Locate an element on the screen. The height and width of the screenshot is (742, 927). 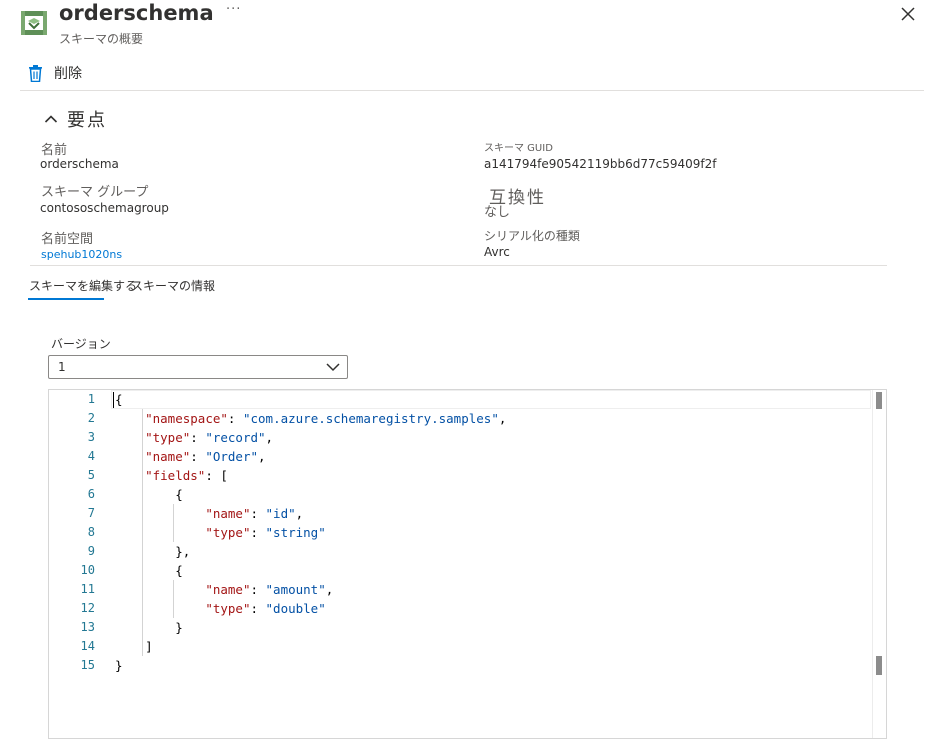
close-icon is located at coordinates (908, 14).